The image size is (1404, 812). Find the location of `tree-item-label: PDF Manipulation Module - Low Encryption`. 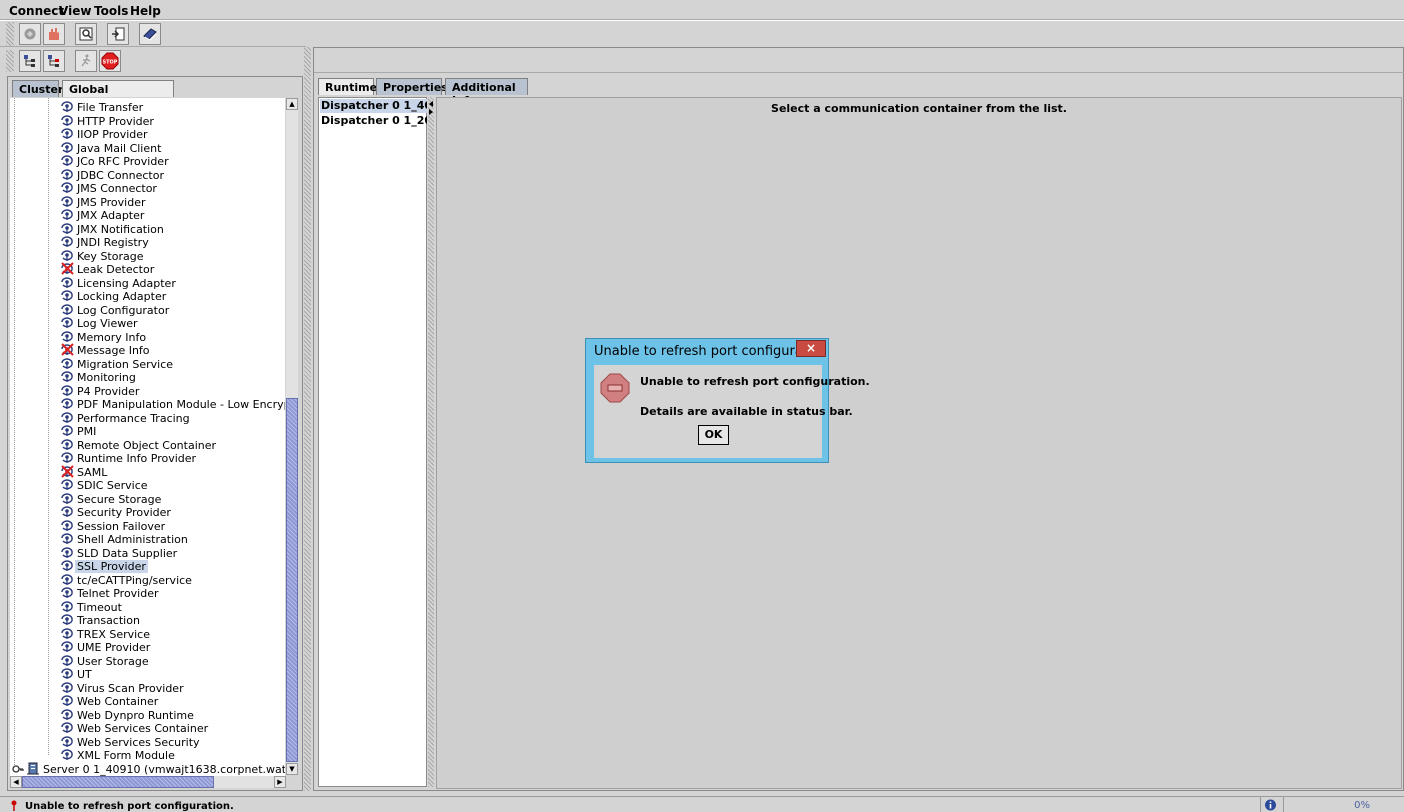

tree-item-label: PDF Manipulation Module - Low Encryption is located at coordinates (181, 404).